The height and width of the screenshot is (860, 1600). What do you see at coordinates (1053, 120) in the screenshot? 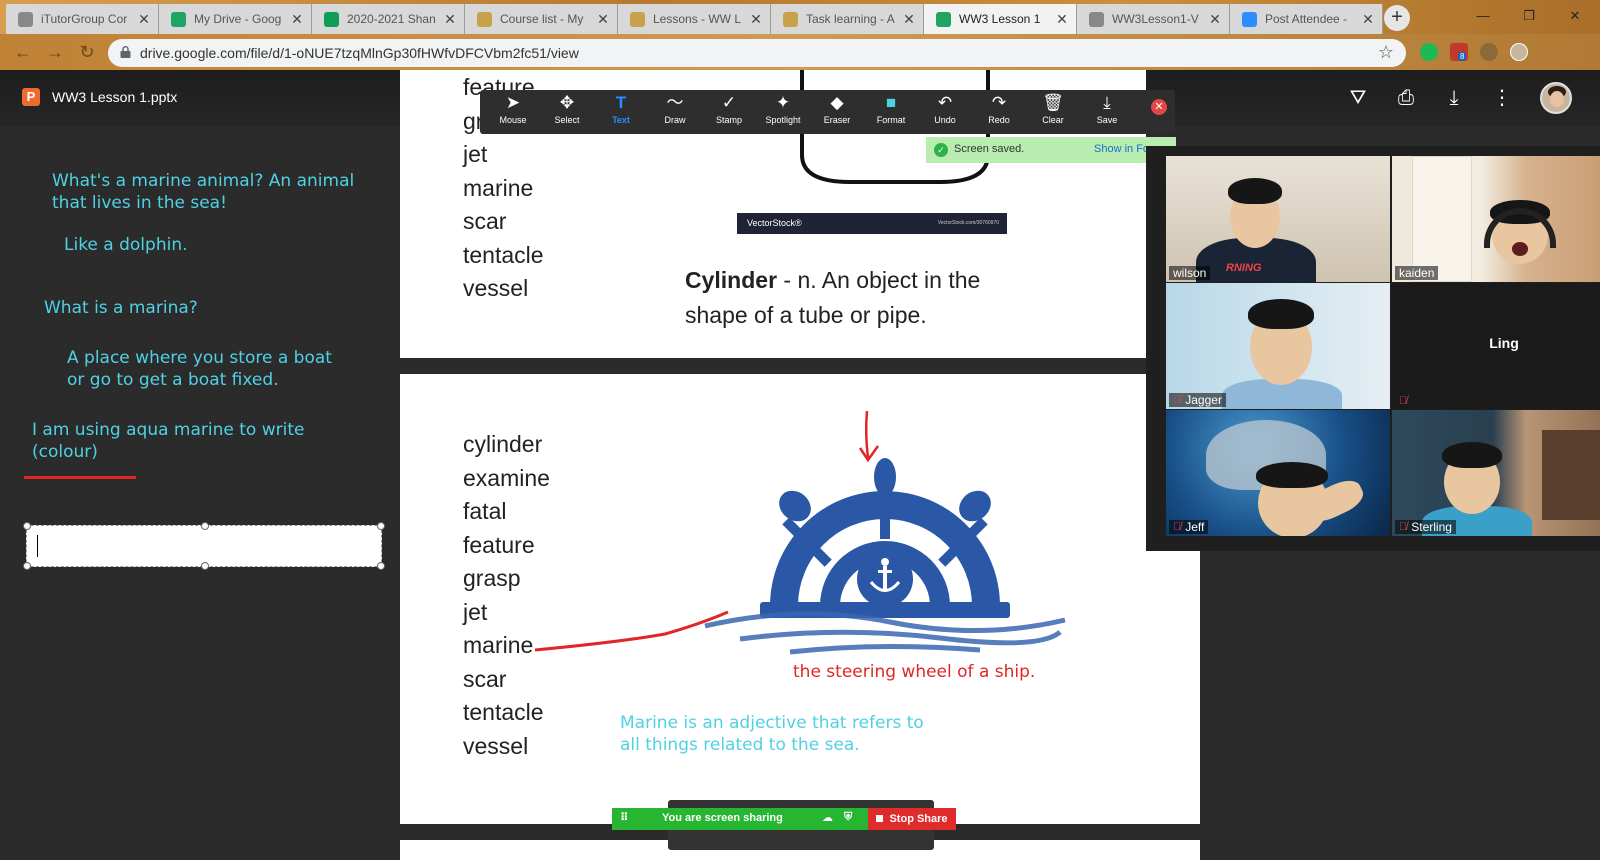
I see `tool-label: Clear` at bounding box center [1053, 120].